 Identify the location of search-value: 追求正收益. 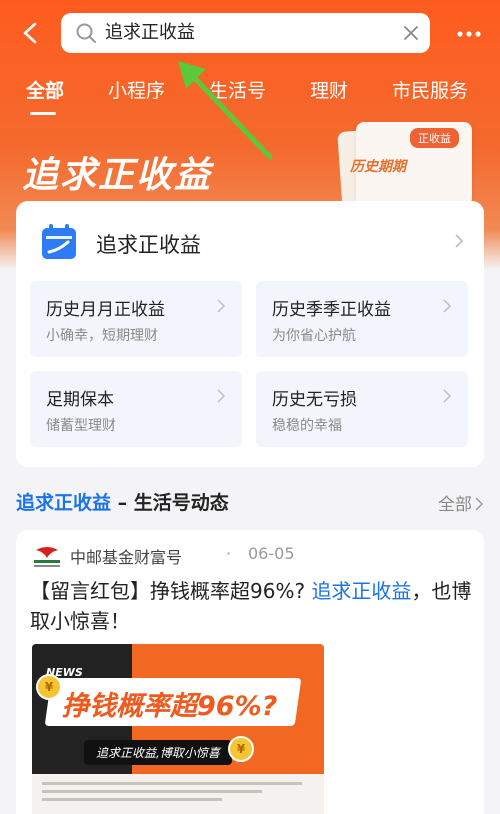
(150, 33).